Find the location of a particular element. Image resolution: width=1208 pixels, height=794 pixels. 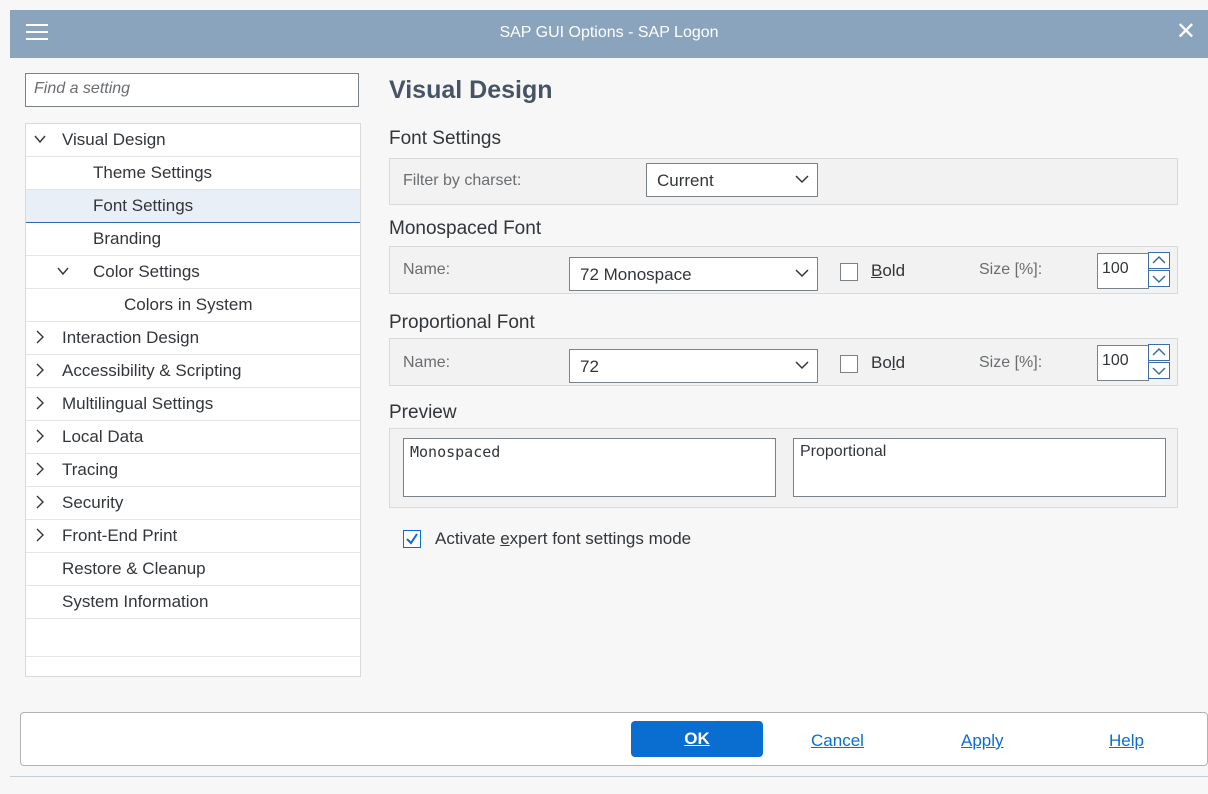

tree-item-label: Color Settings is located at coordinates (146, 271).